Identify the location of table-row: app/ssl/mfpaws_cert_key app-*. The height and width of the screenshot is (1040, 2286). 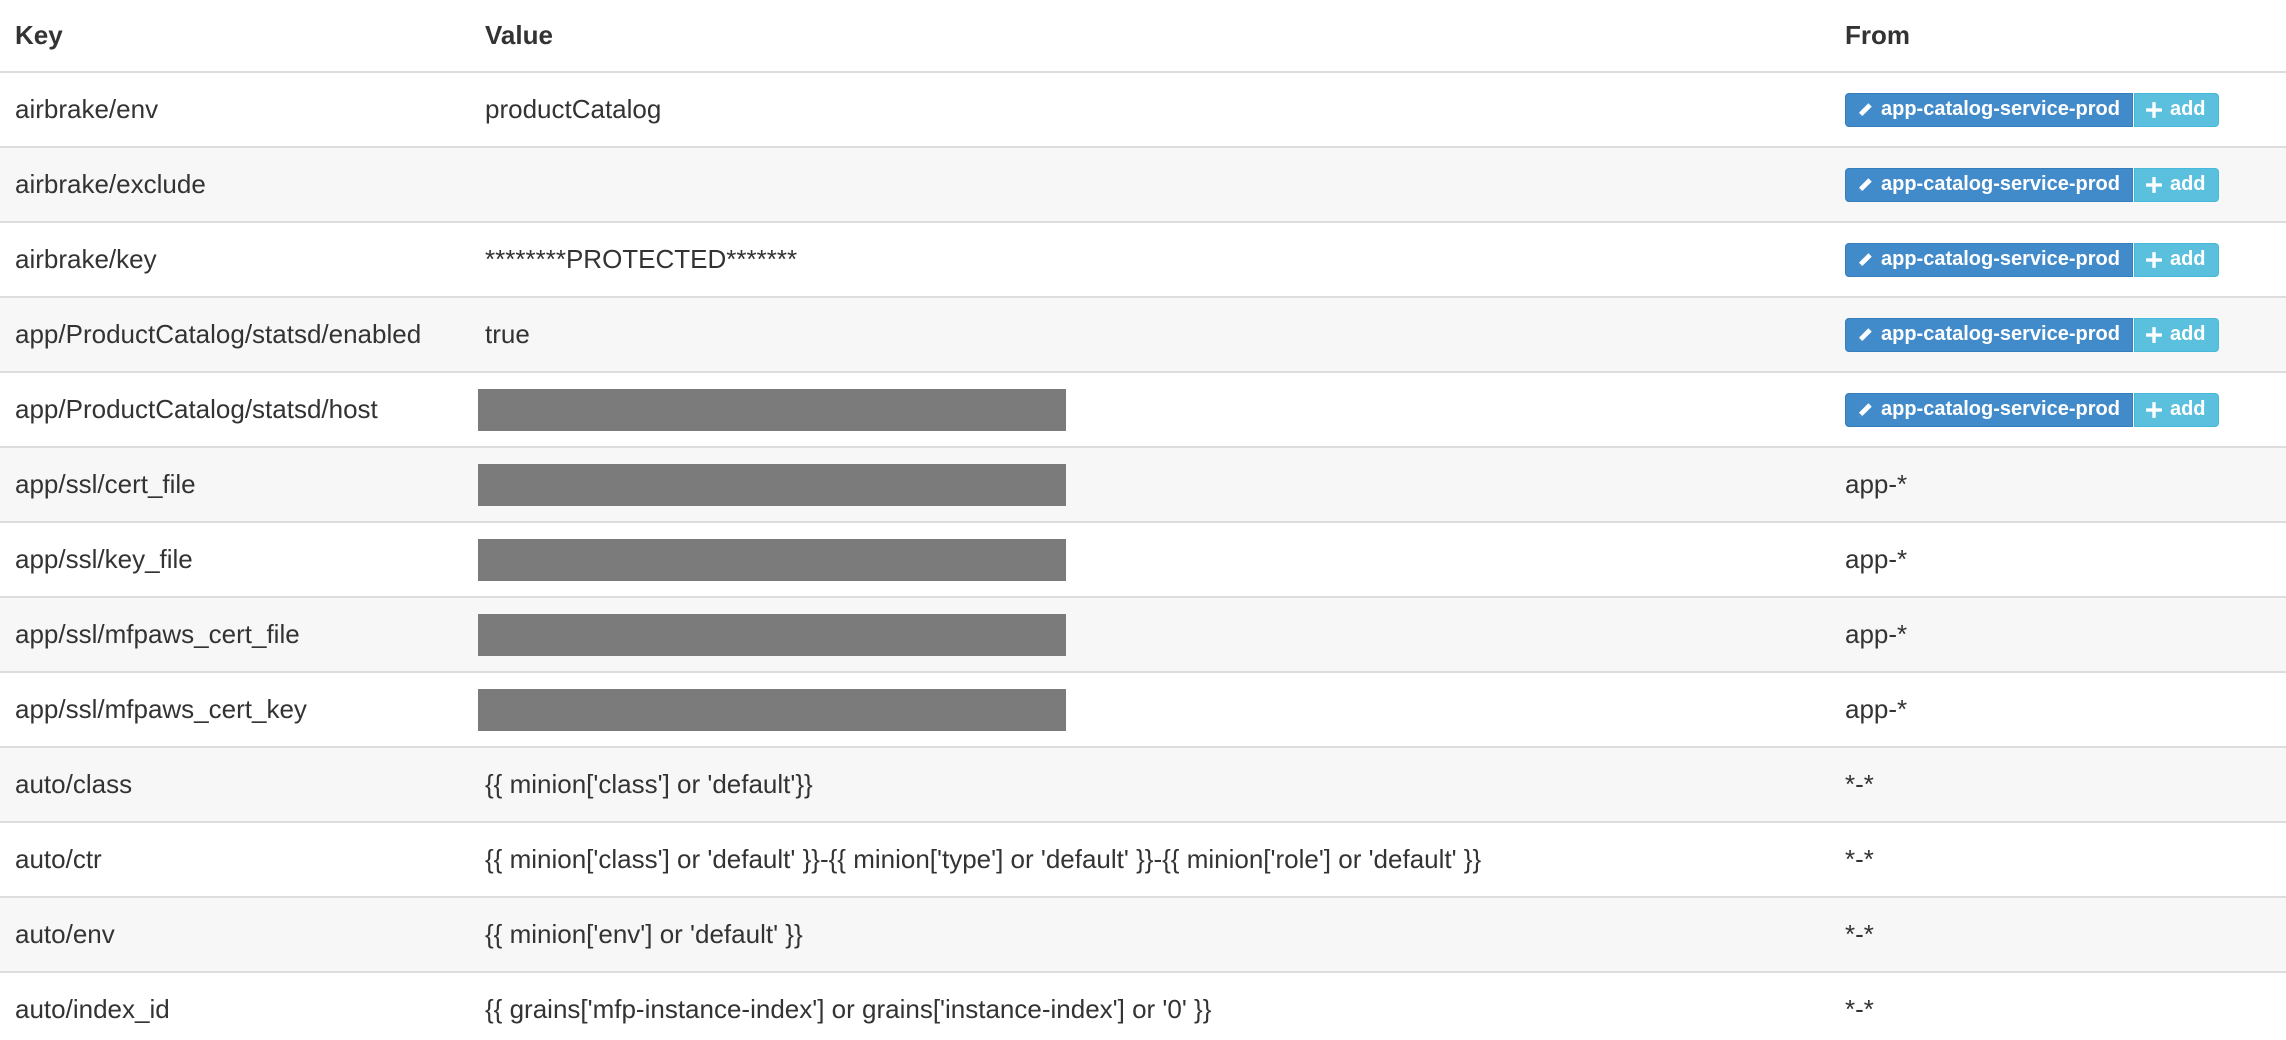
(1143, 709).